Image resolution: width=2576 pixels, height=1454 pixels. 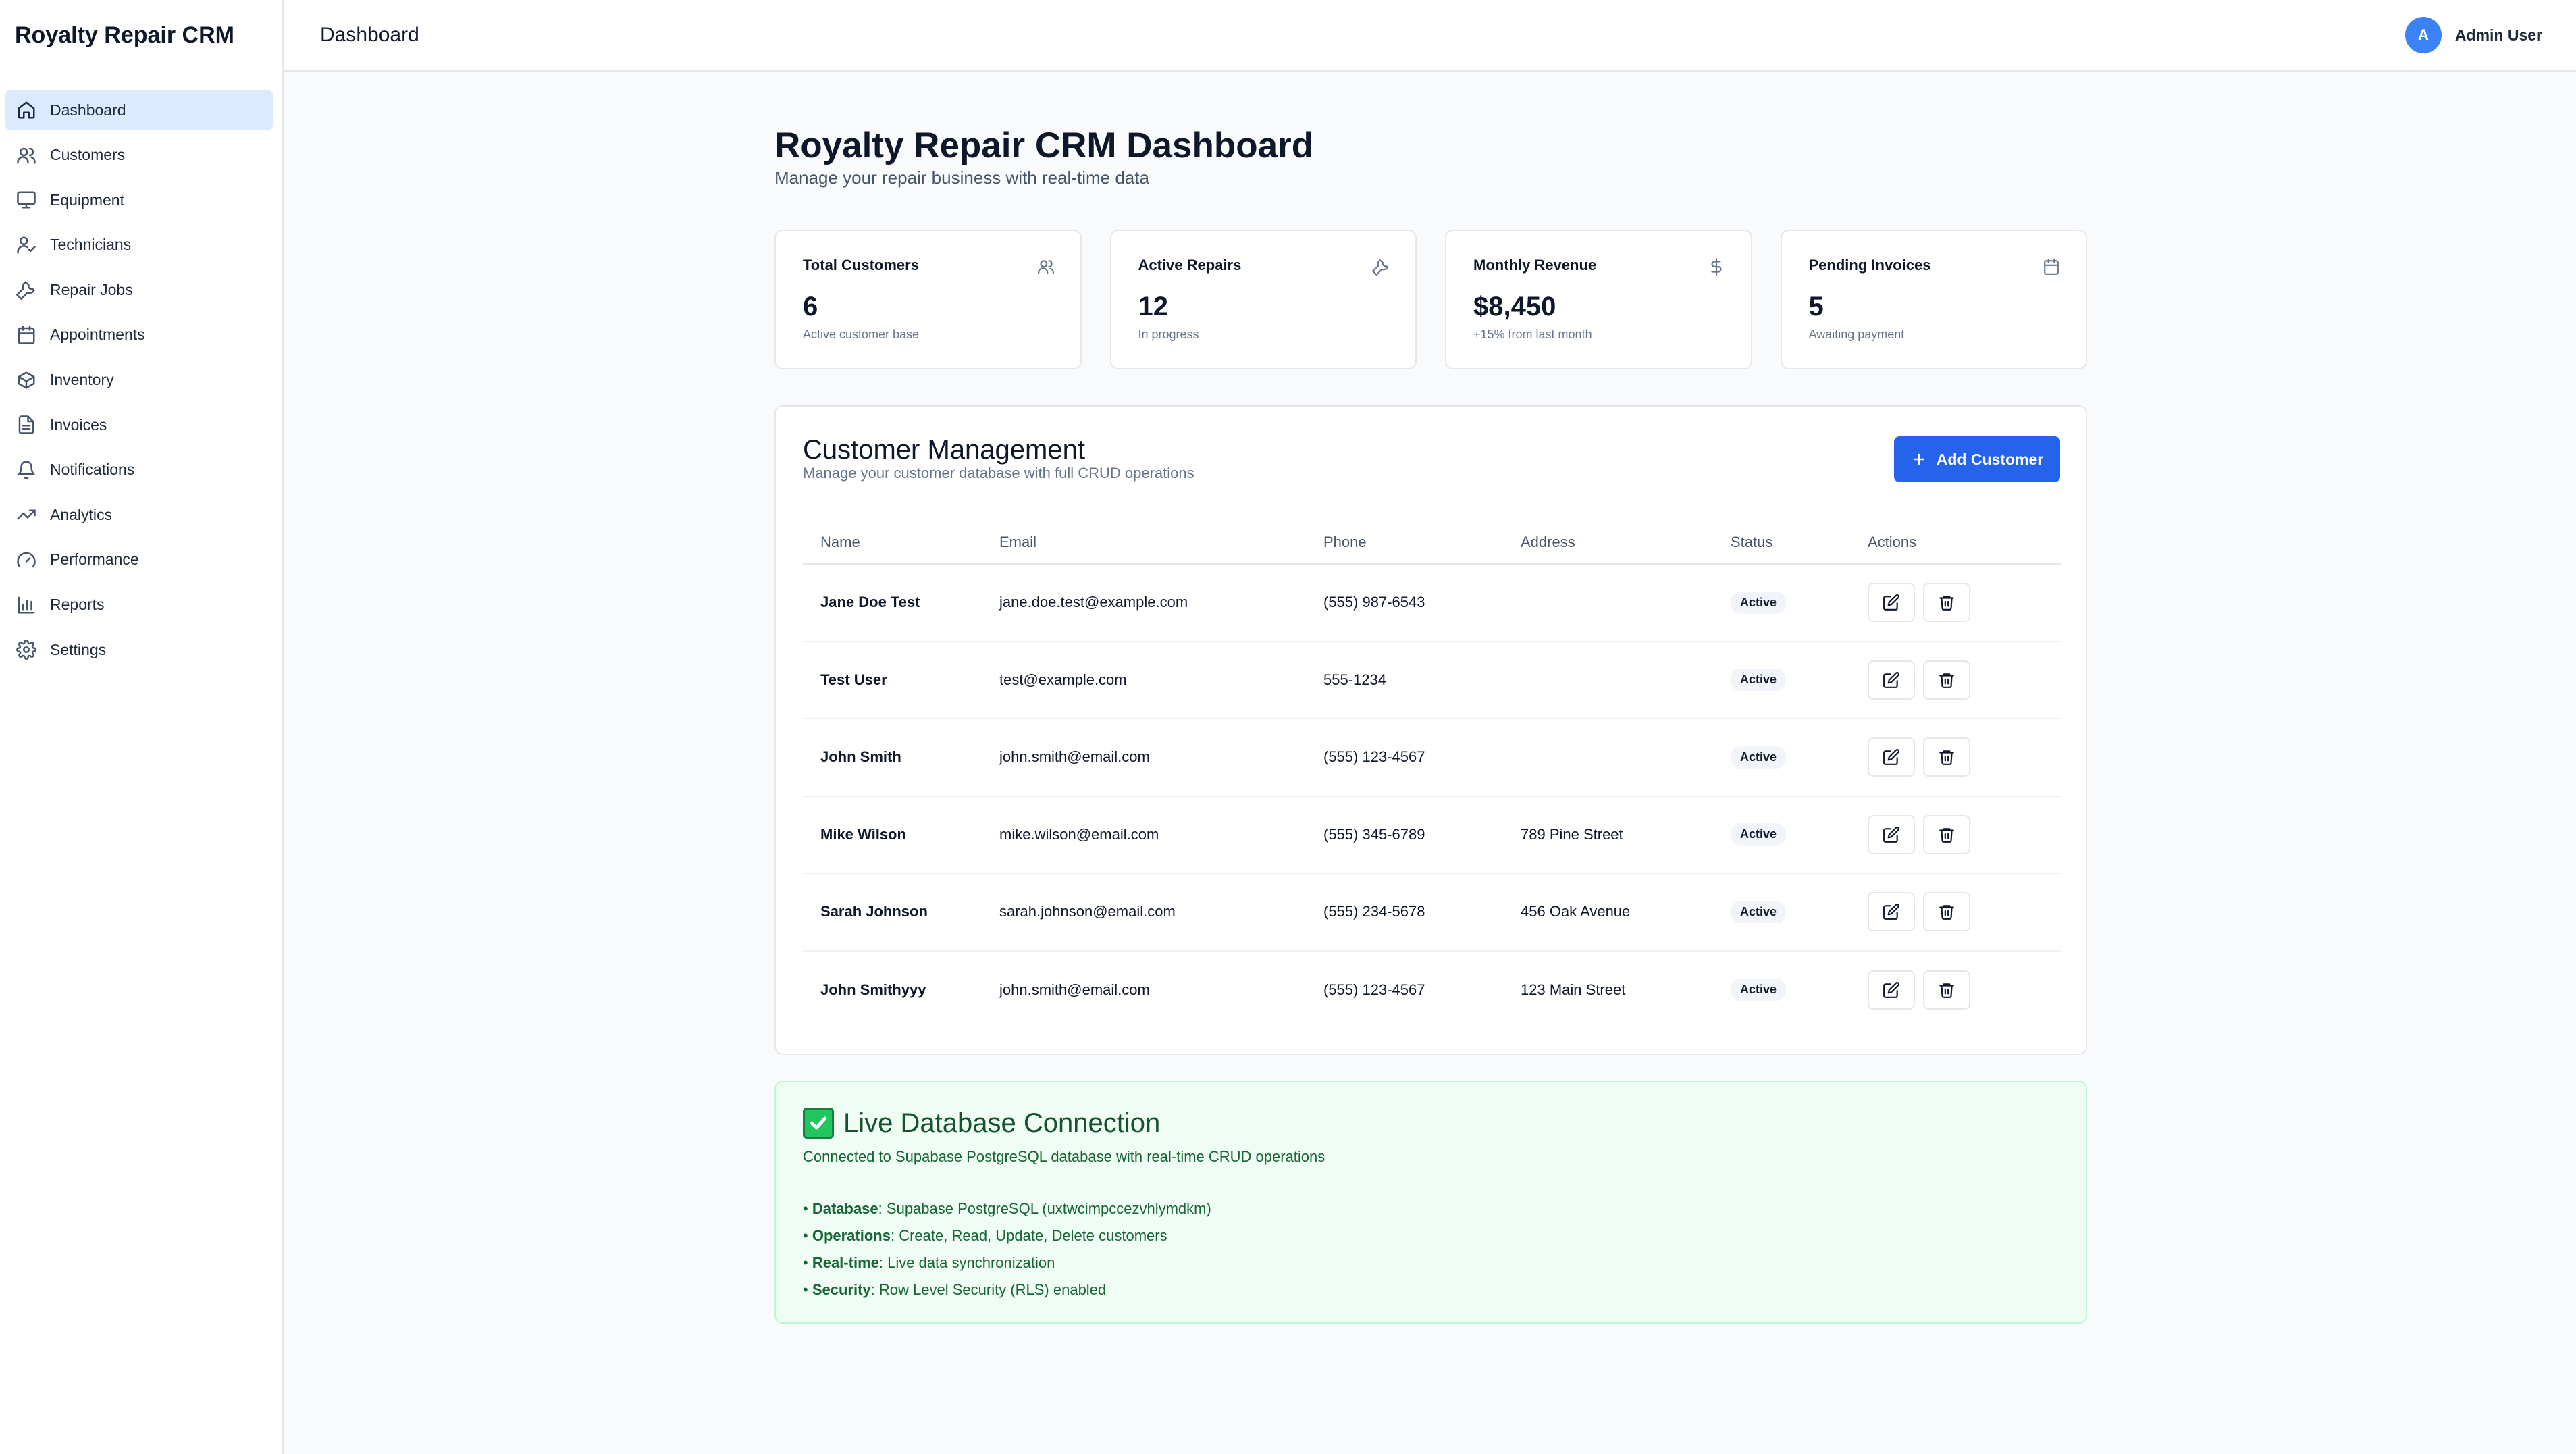 I want to click on sidebar-item-repair-jobs: Repair Jobs, so click(x=139, y=289).